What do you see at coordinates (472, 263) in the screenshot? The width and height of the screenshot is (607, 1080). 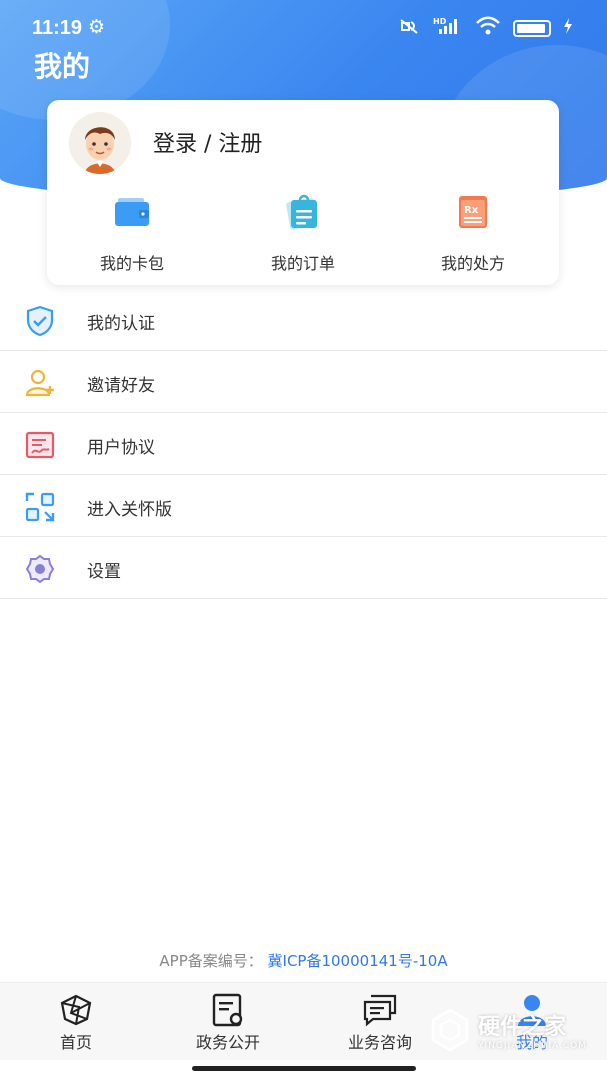 I see `shortcut-label: 我的处方` at bounding box center [472, 263].